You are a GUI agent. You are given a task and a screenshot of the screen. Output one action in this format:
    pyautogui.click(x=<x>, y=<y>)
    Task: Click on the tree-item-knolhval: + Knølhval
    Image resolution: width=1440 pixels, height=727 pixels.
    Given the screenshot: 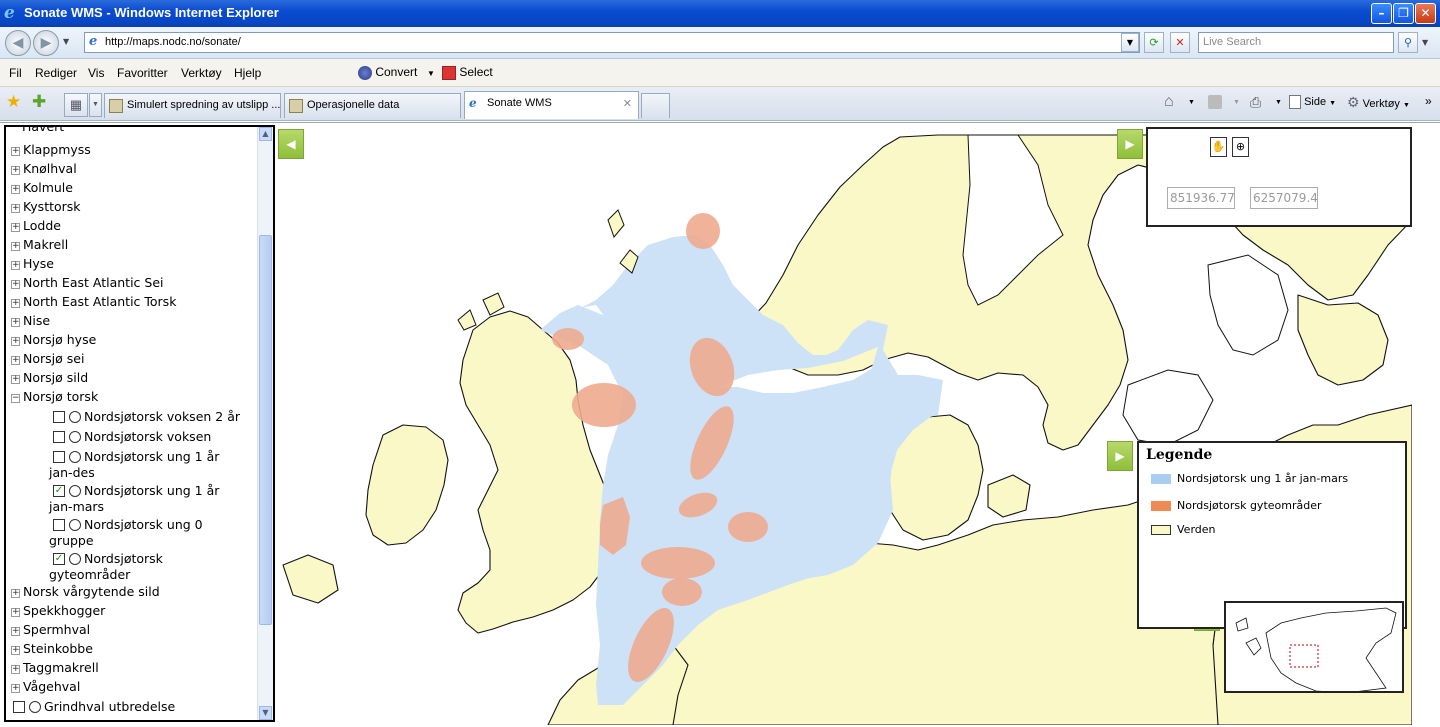 What is the action you would take?
    pyautogui.click(x=44, y=170)
    